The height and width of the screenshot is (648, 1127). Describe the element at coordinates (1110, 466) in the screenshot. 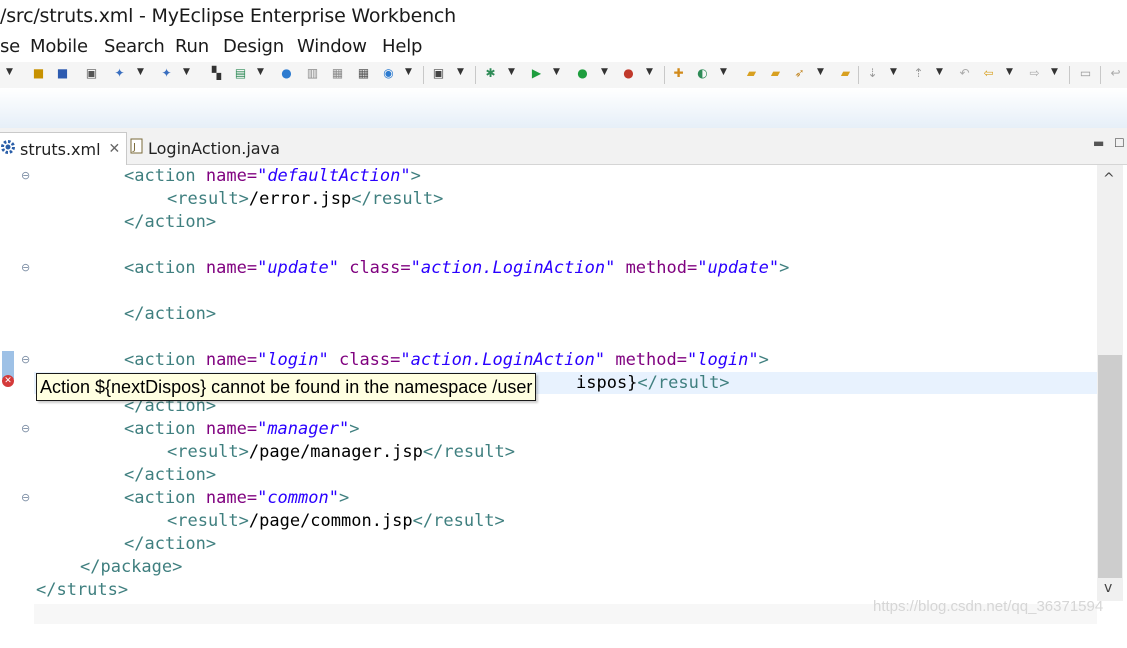

I see `scrollbar-thumb` at that location.